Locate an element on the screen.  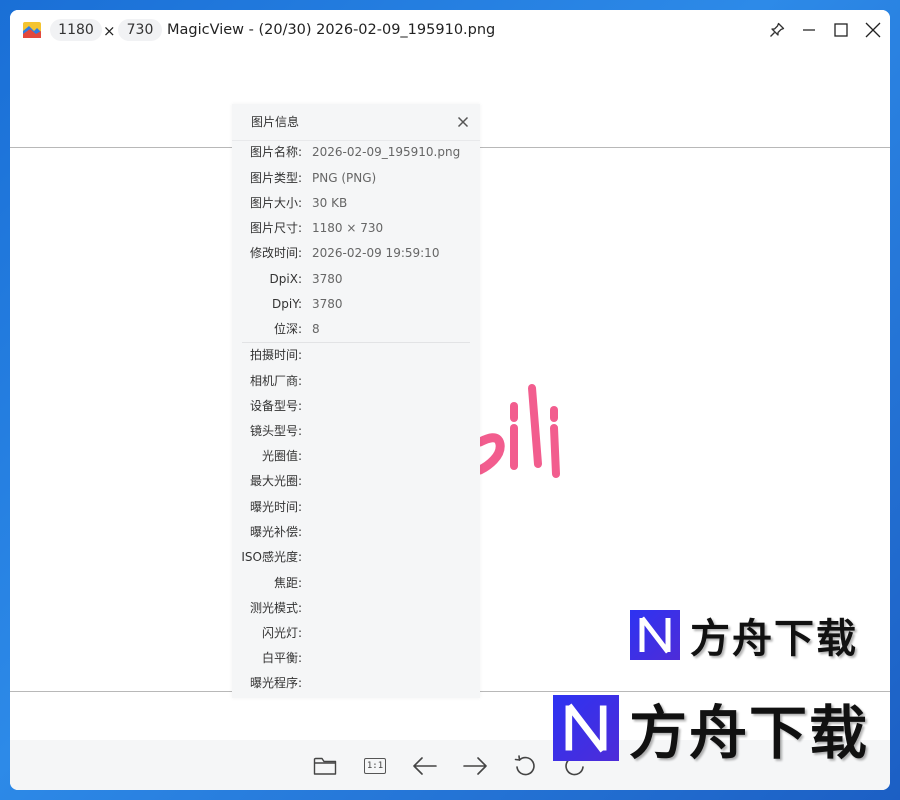
info-row-dimensions: 图片尺寸: 1180 × 730 is located at coordinates (356, 228).